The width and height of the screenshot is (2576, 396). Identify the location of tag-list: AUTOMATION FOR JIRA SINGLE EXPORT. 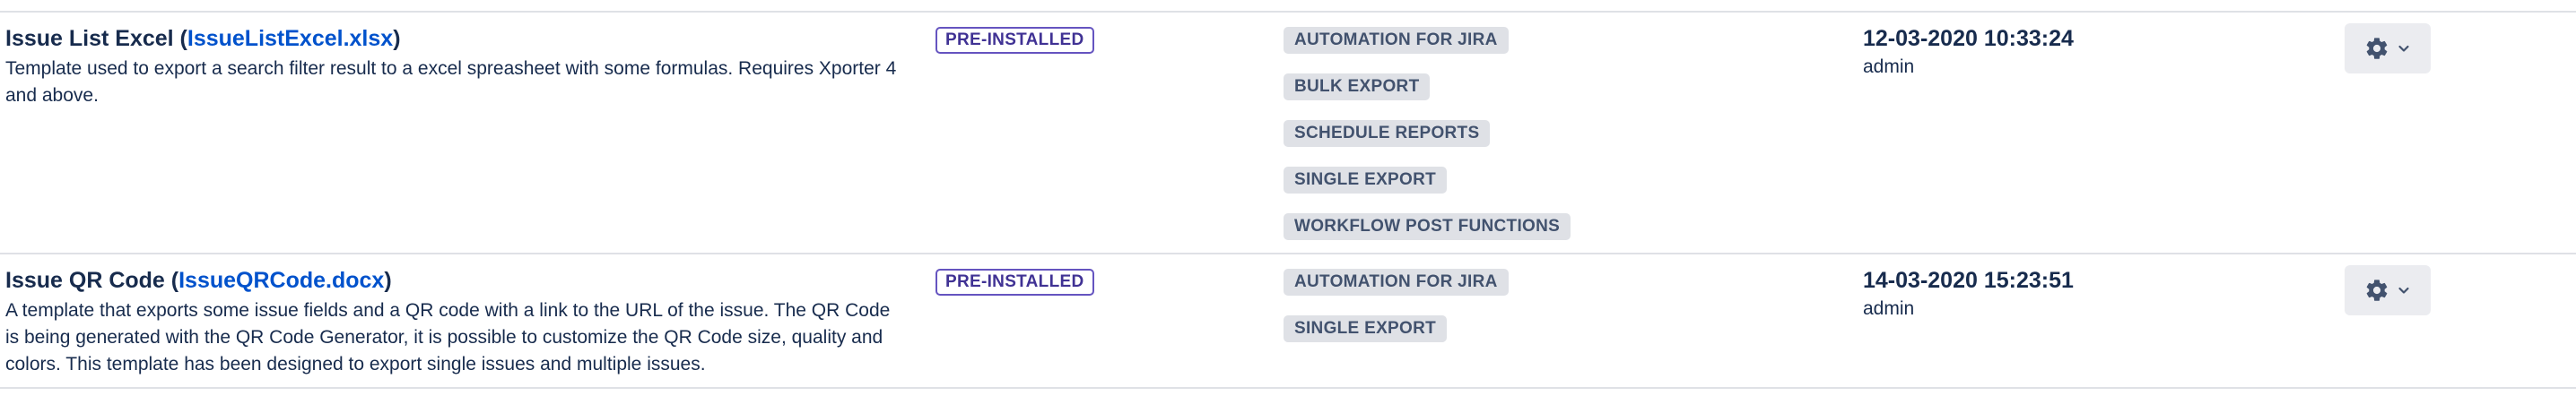
(1396, 305).